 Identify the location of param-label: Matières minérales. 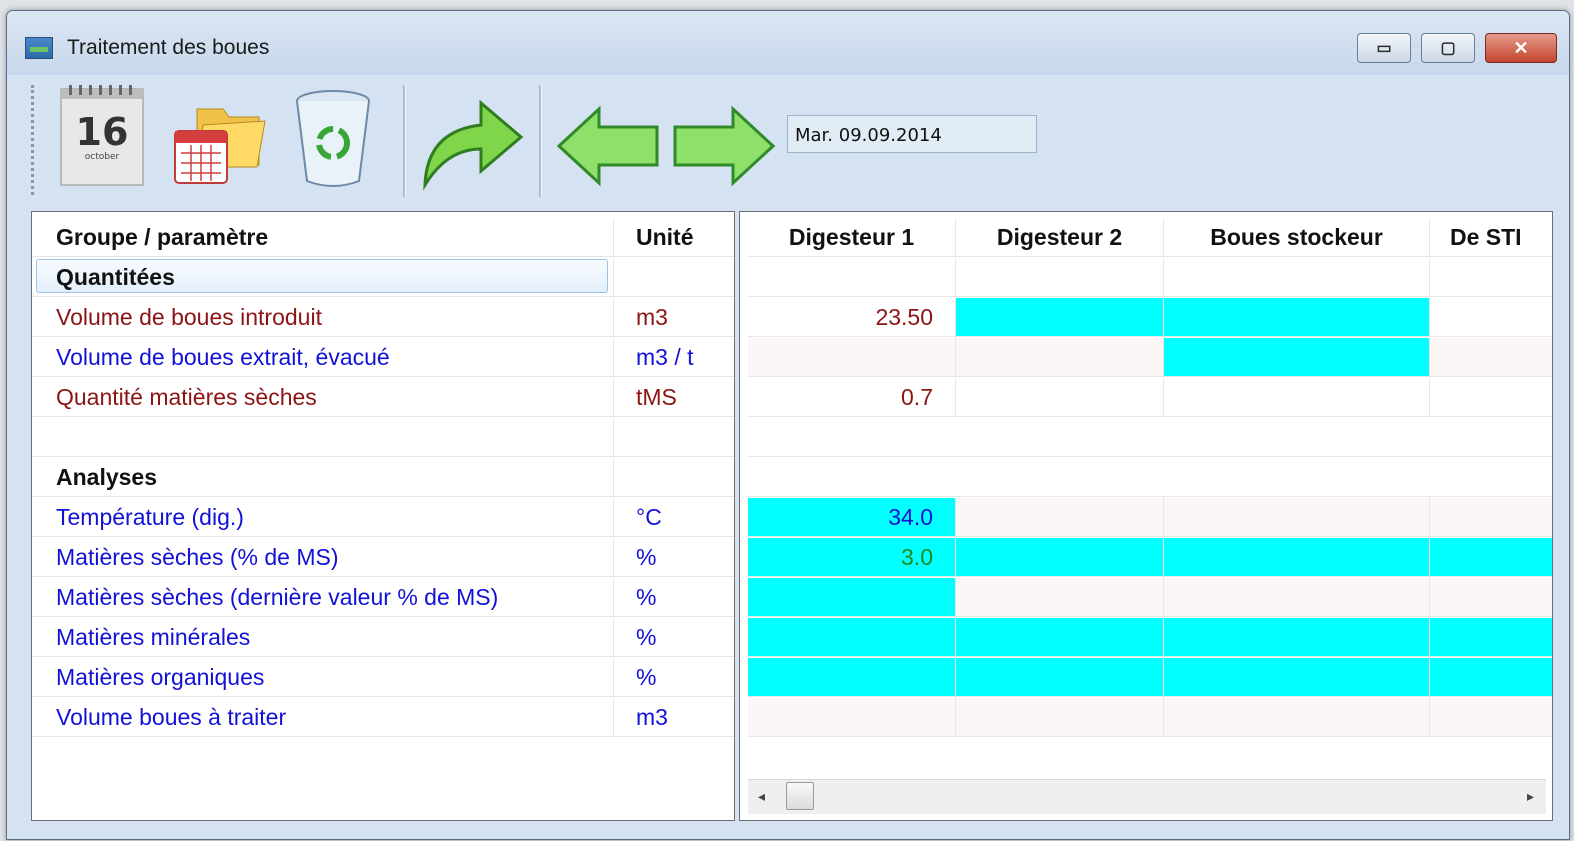
(323, 637).